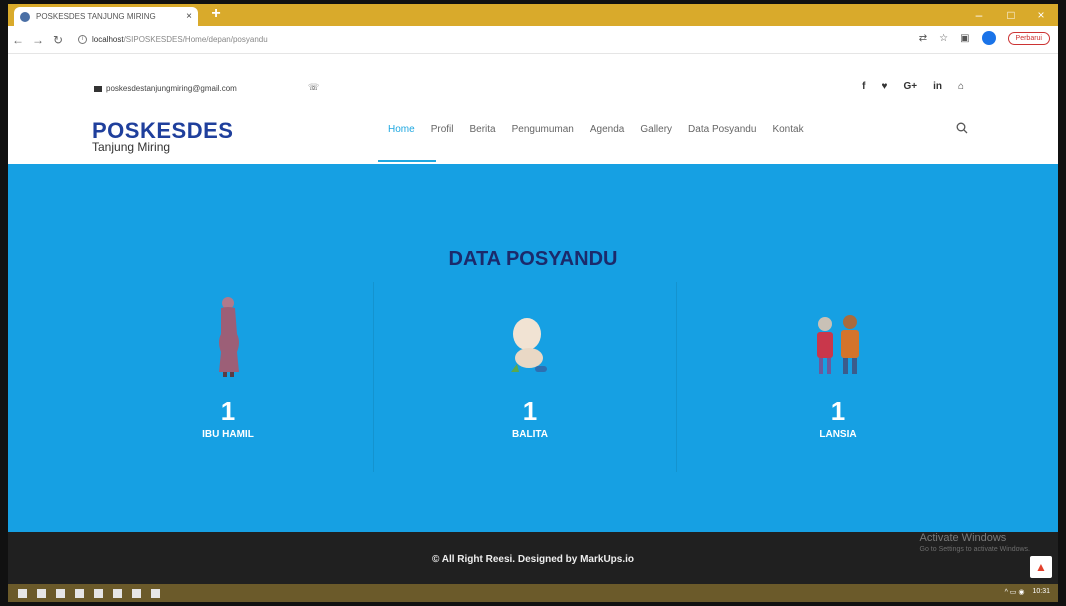 The image size is (1066, 606). Describe the element at coordinates (963, 538) in the screenshot. I see `watermark-title: Activate Windows` at that location.